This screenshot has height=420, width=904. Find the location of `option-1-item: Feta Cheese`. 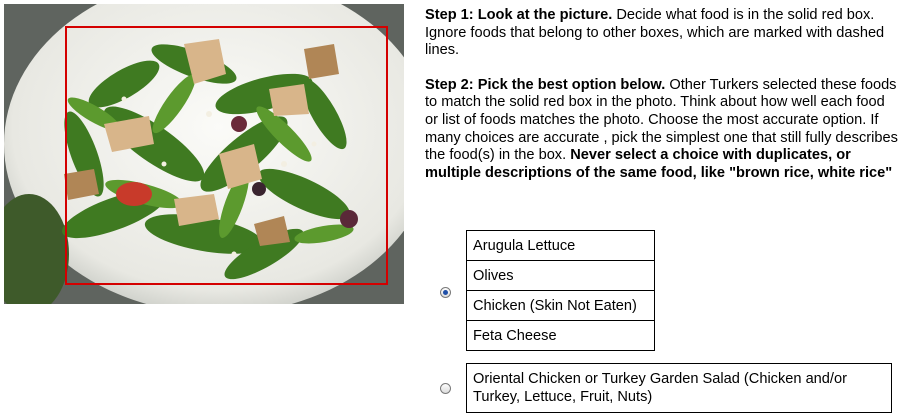

option-1-item: Feta Cheese is located at coordinates (560, 335).